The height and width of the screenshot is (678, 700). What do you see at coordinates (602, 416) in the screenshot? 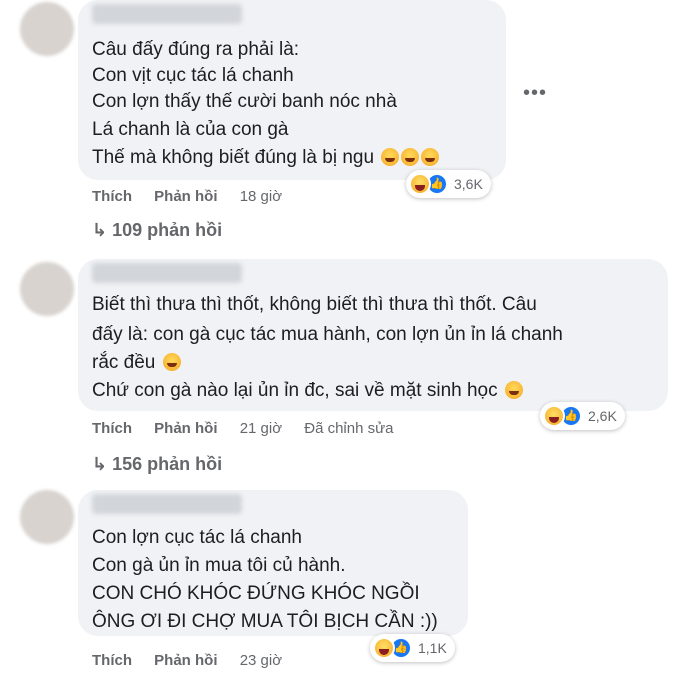
I see `reaction-count: 2,6K` at bounding box center [602, 416].